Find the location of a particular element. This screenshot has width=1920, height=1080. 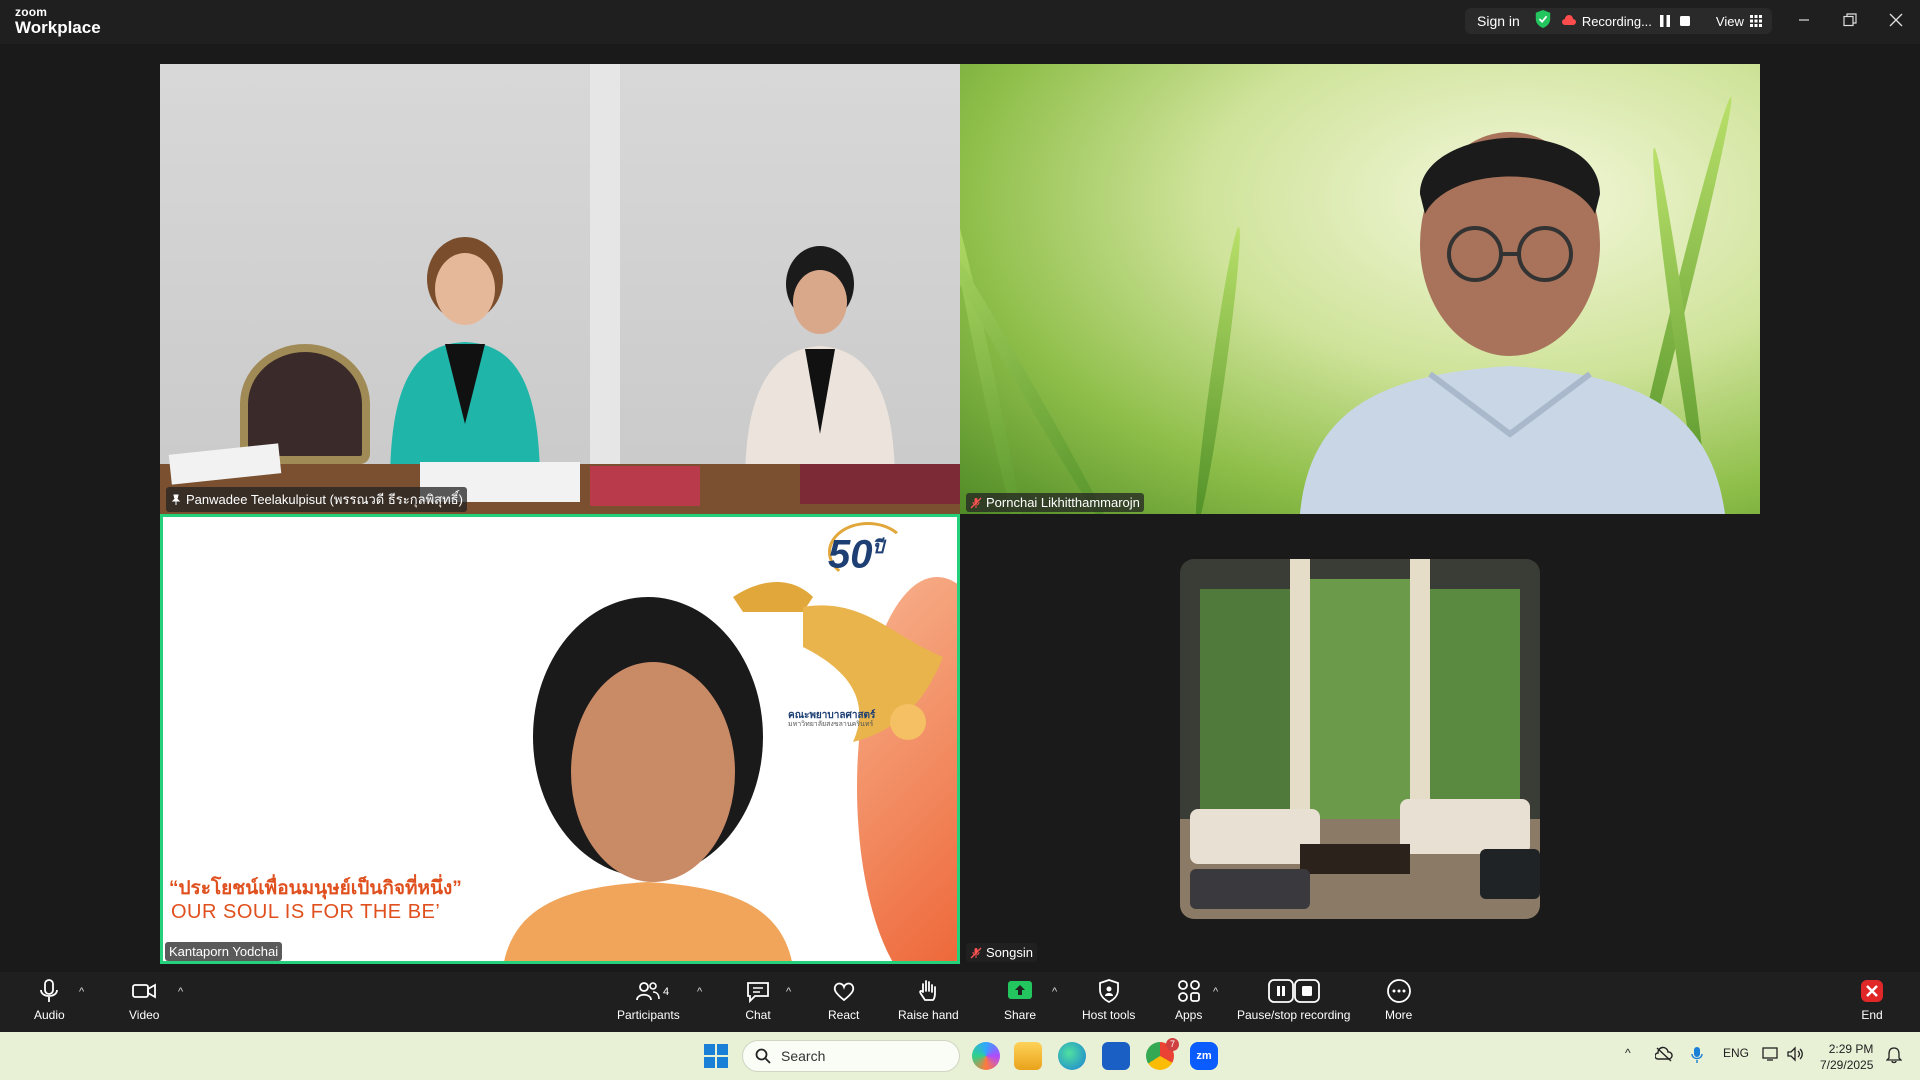

anniversary-number: 50ปี is located at coordinates (856, 554).